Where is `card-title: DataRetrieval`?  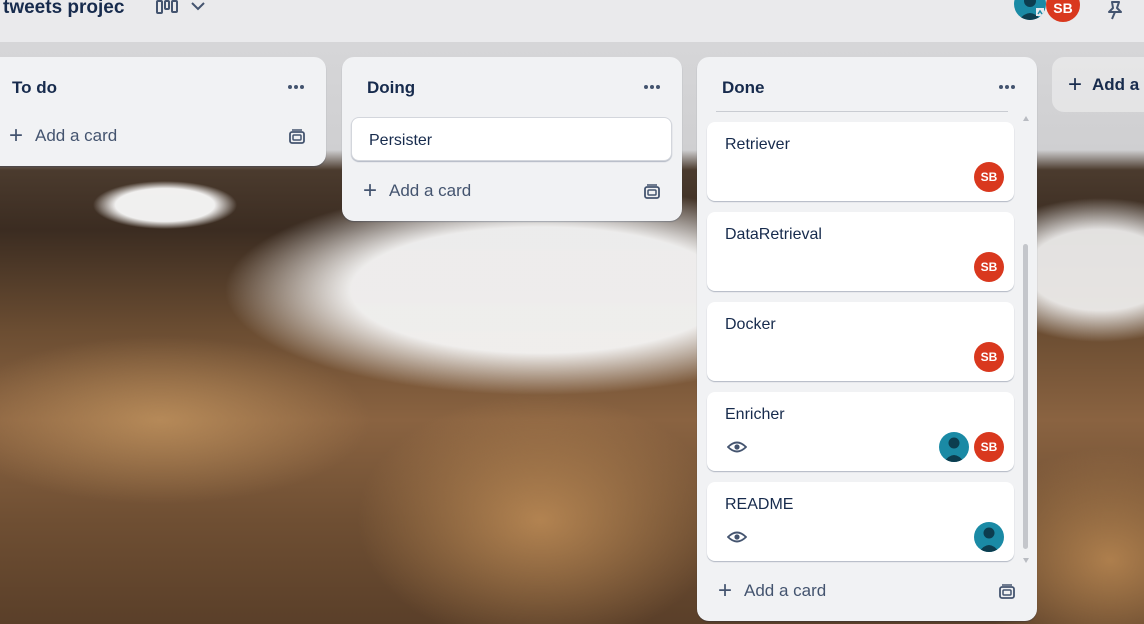 card-title: DataRetrieval is located at coordinates (773, 234).